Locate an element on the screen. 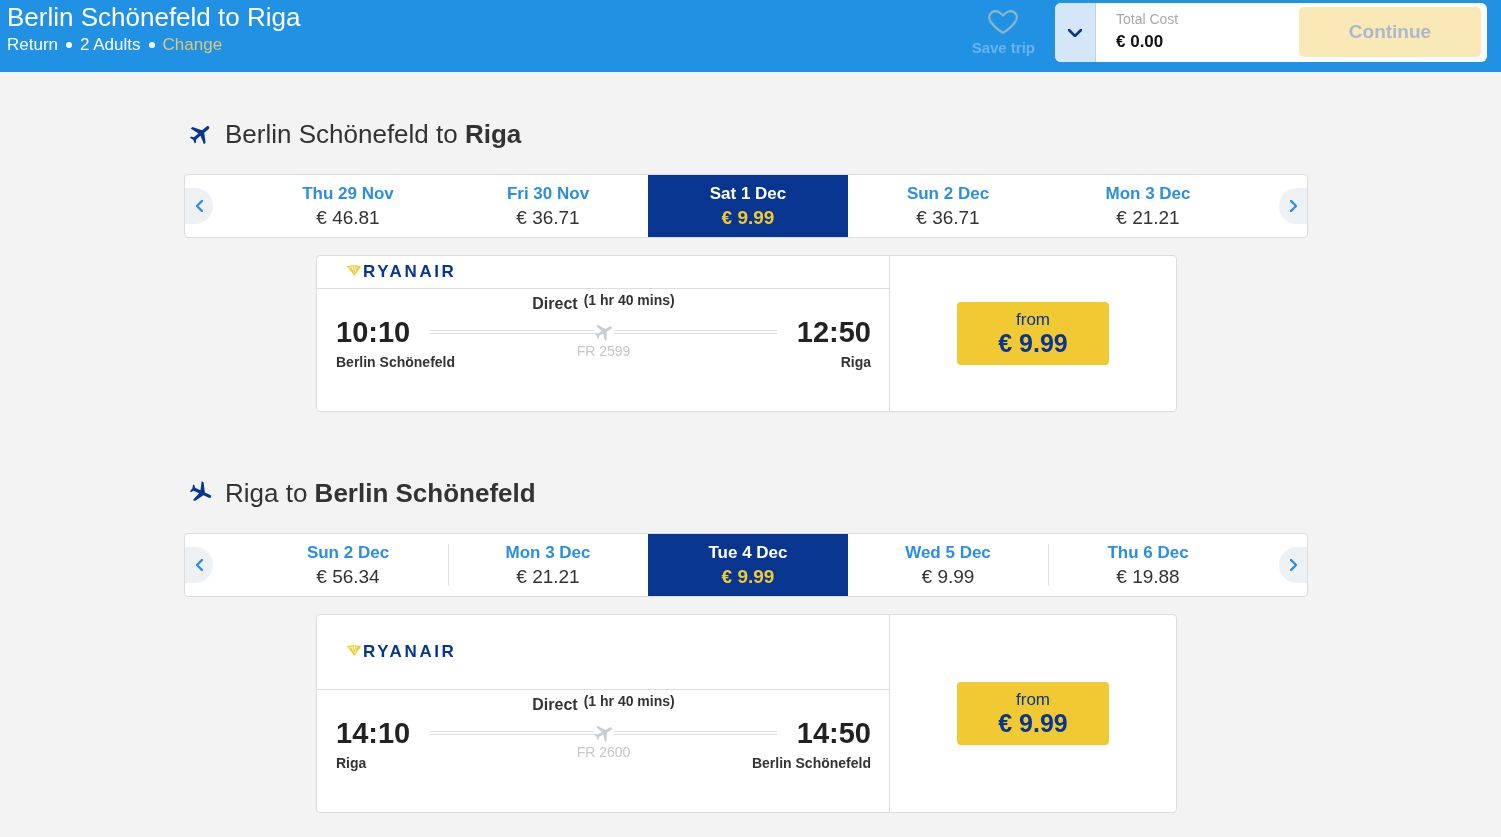  date-tab: Thu 6 Dec € 19.88 is located at coordinates (1148, 565).